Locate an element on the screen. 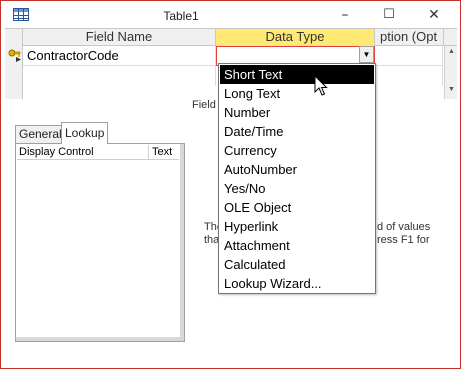 This screenshot has width=461, height=369. option-attachment: Attachment is located at coordinates (297, 245).